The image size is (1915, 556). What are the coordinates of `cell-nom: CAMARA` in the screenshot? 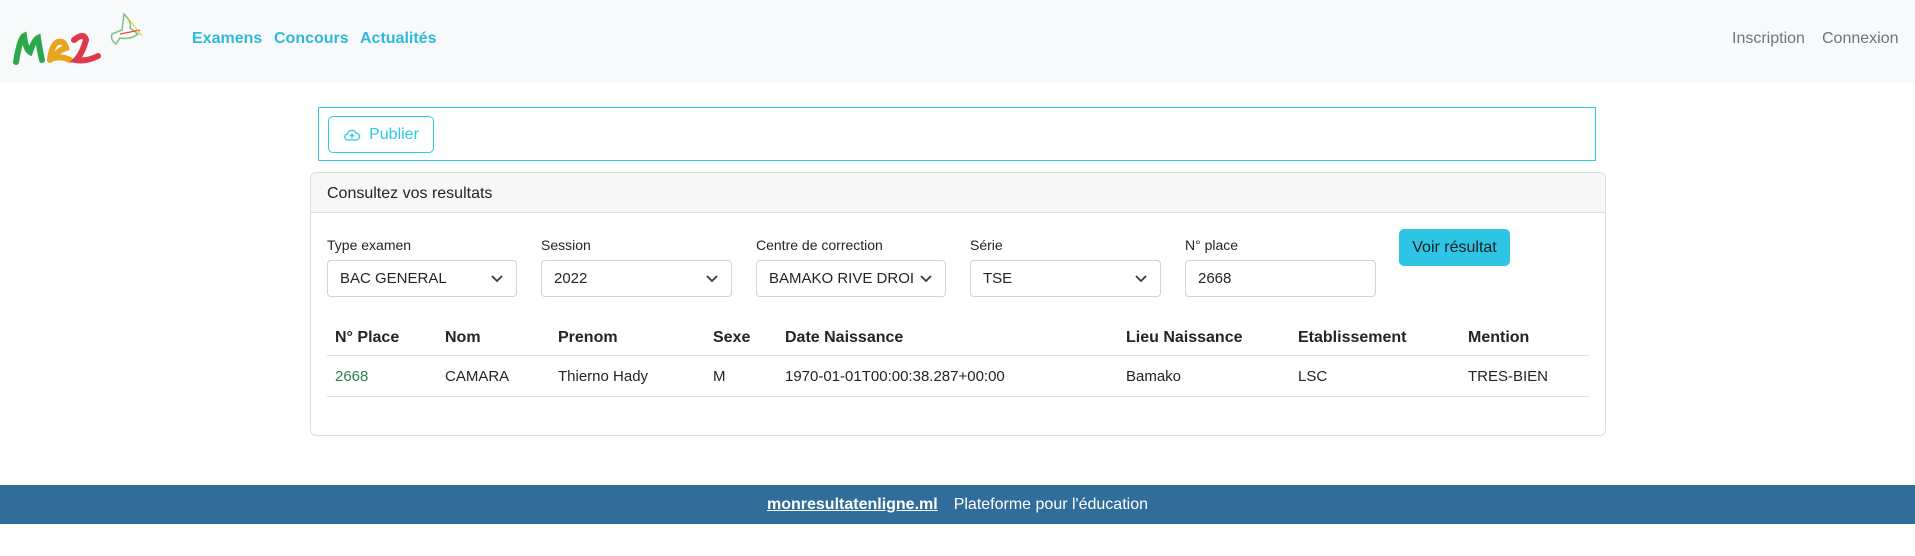 It's located at (493, 376).